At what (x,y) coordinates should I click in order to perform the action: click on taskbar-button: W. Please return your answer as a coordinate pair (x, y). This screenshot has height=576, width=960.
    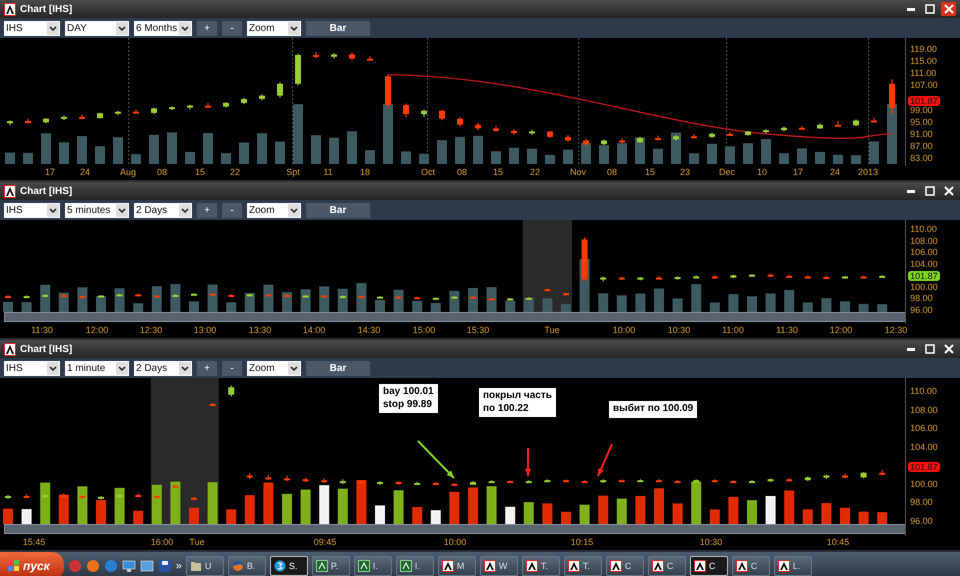
    Looking at the image, I should click on (499, 566).